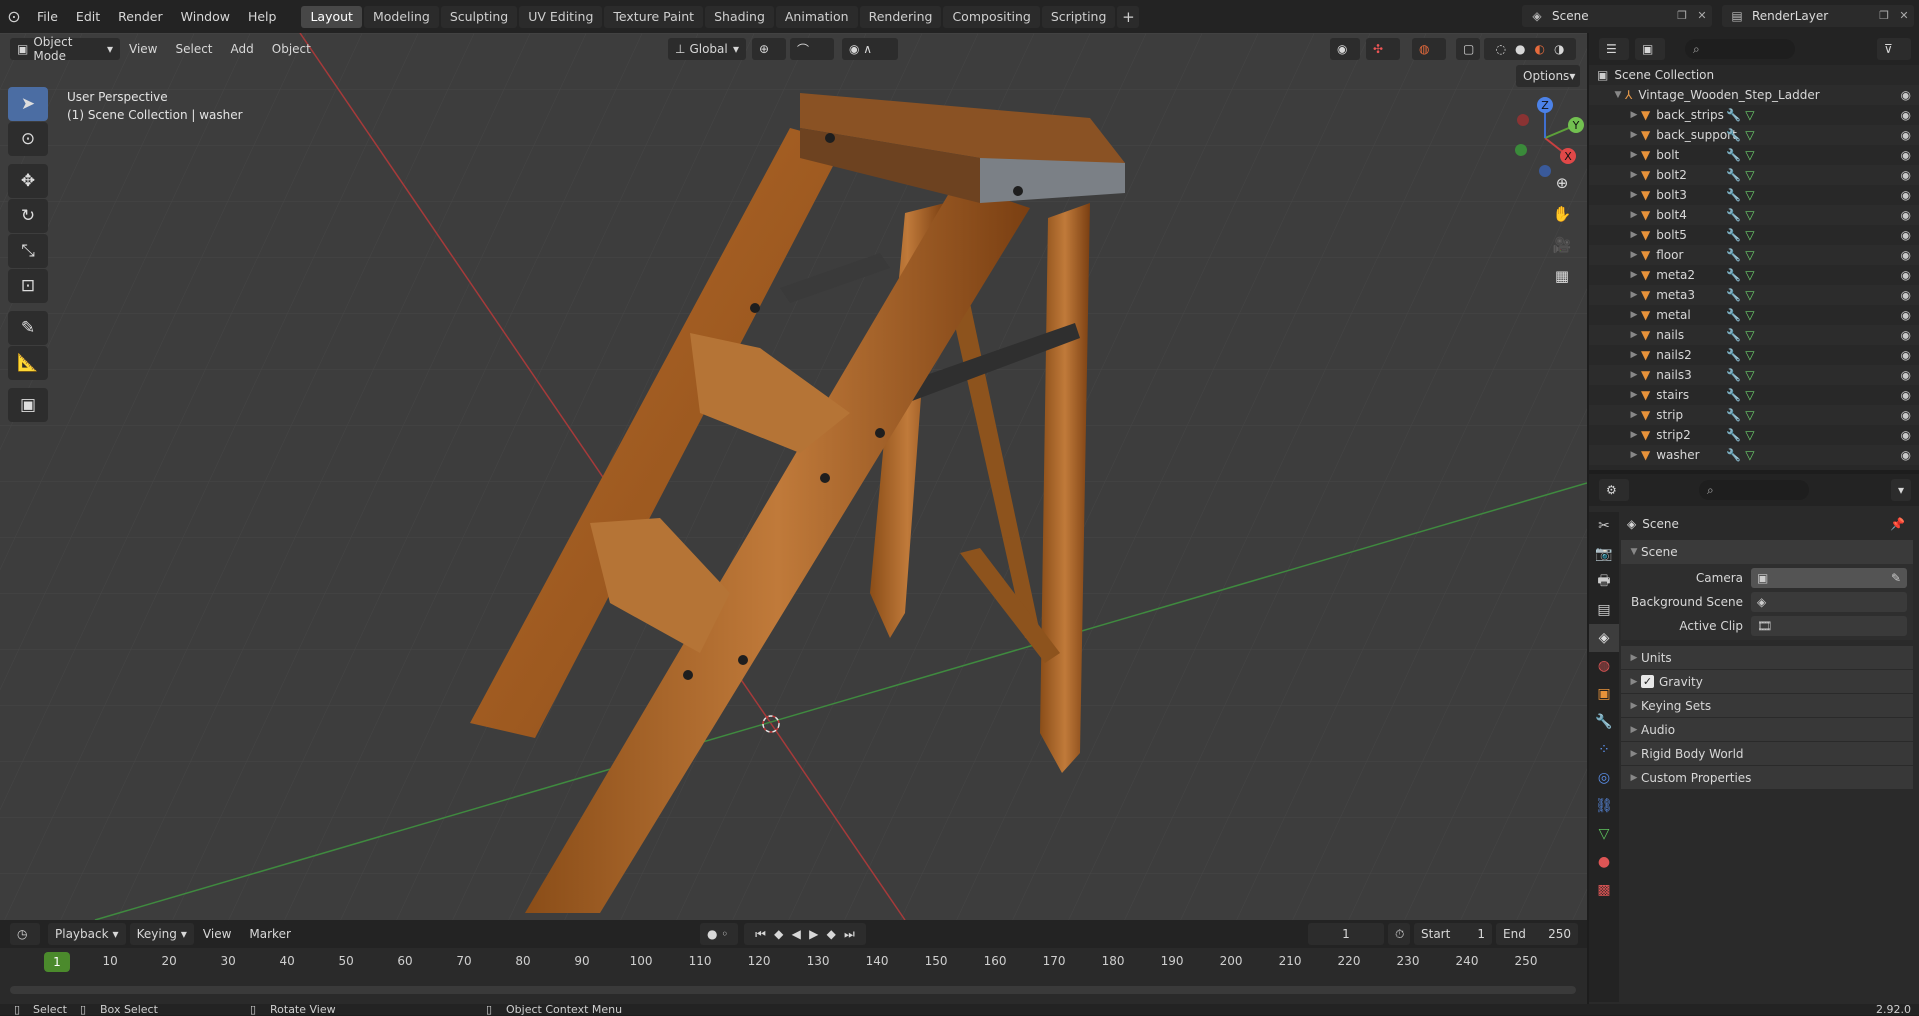  What do you see at coordinates (793, 990) in the screenshot?
I see `timeline-scrollbar` at bounding box center [793, 990].